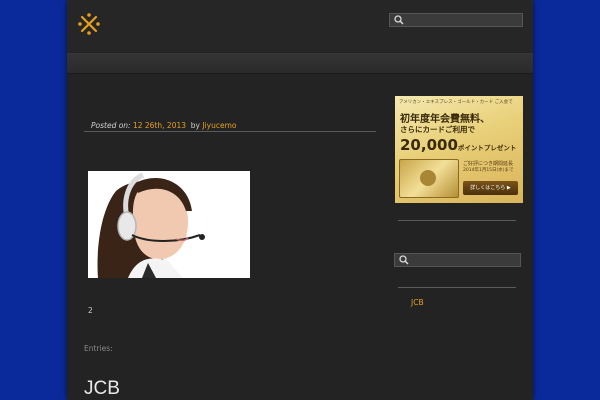 Image resolution: width=600 pixels, height=400 pixels. I want to click on ad-note-extension: ご好評につき期間延長, so click(488, 164).